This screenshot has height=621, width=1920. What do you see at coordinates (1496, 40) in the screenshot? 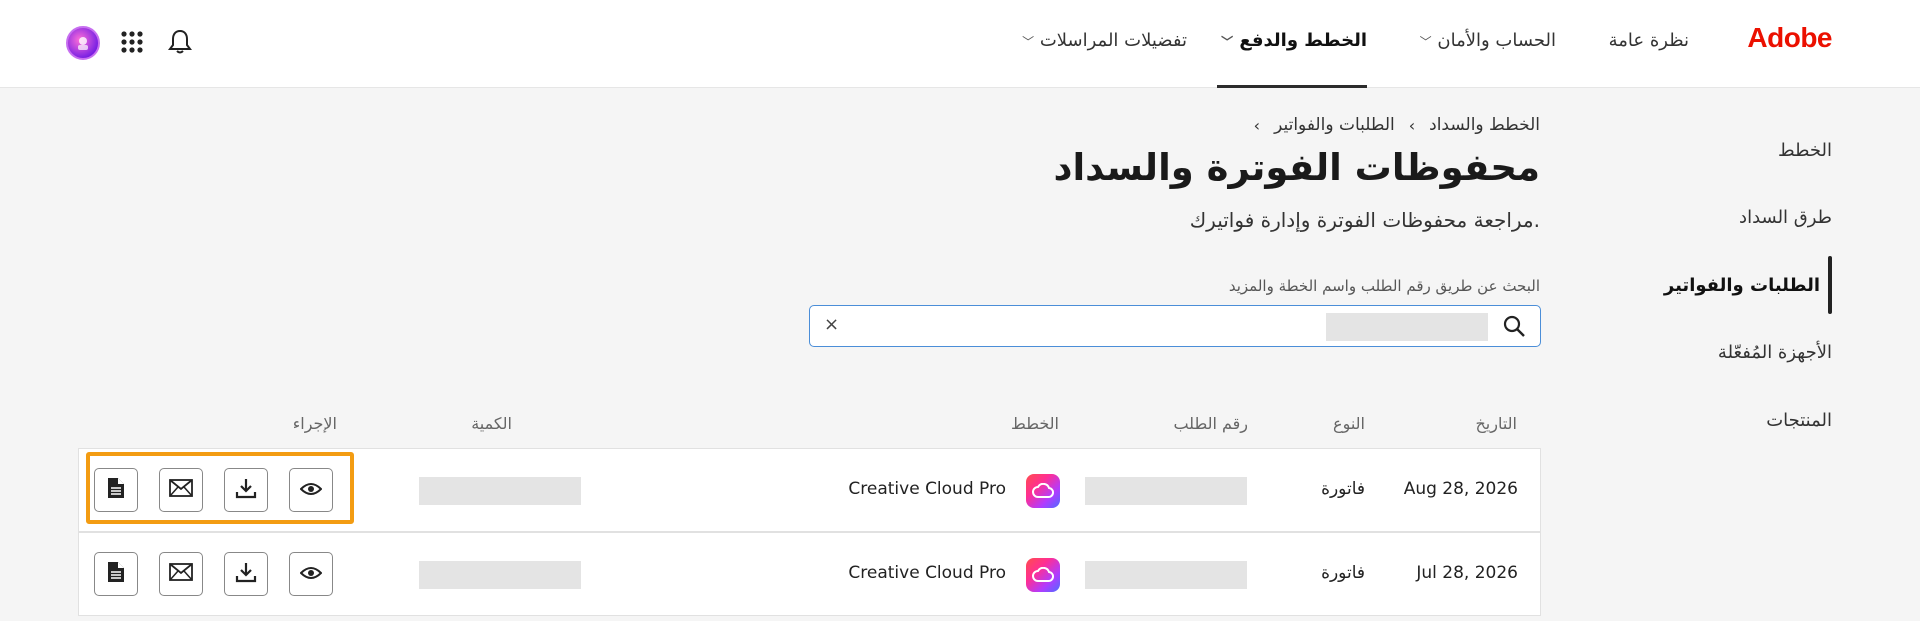
I see `nav-account-security-label: الحساب والأمان` at bounding box center [1496, 40].